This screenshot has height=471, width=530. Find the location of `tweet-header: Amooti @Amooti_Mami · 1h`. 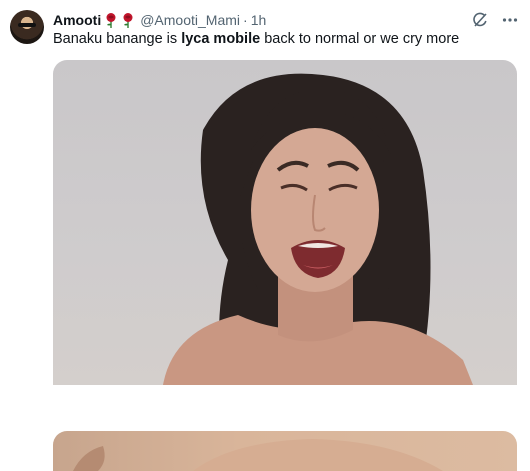

tweet-header: Amooti @Amooti_Mami · 1h is located at coordinates (159, 20).